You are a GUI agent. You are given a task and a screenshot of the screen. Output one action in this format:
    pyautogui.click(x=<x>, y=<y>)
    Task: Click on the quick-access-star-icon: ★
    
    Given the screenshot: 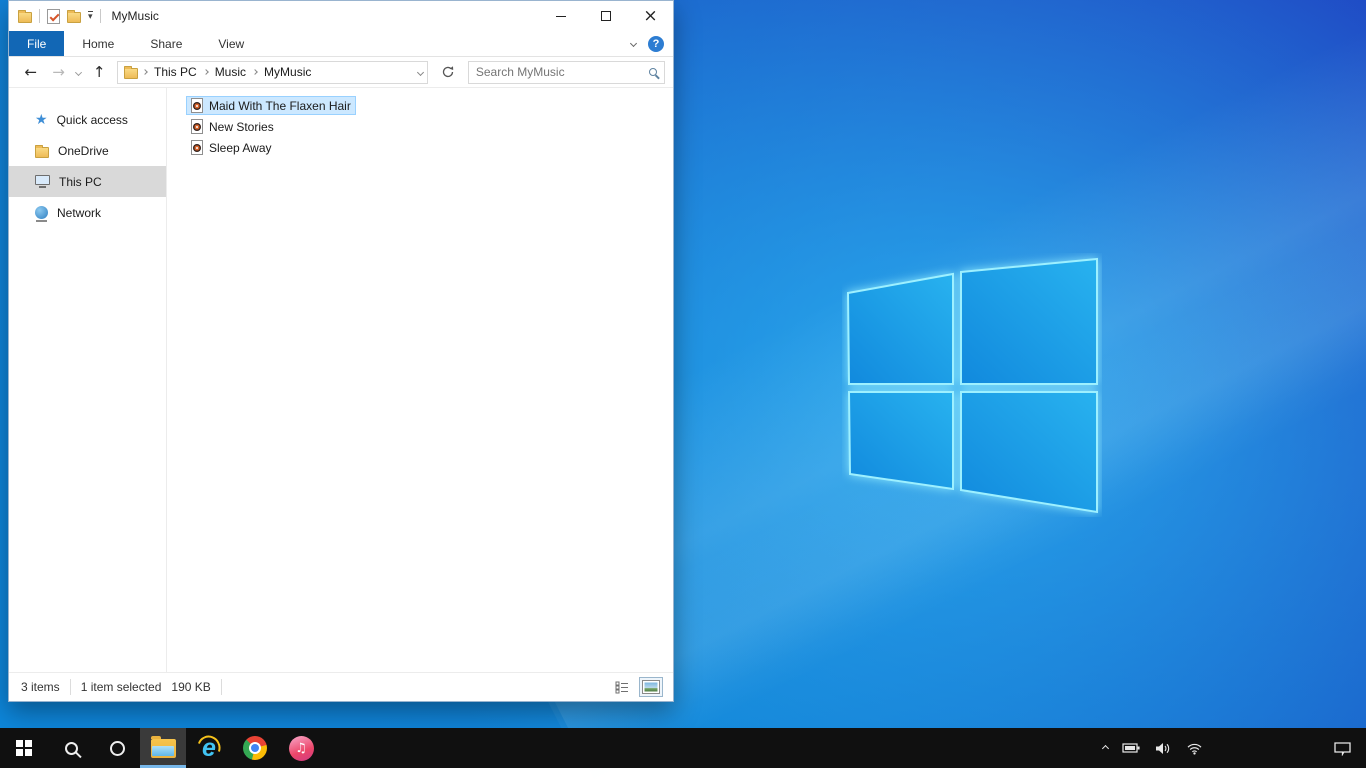 What is the action you would take?
    pyautogui.click(x=41, y=120)
    